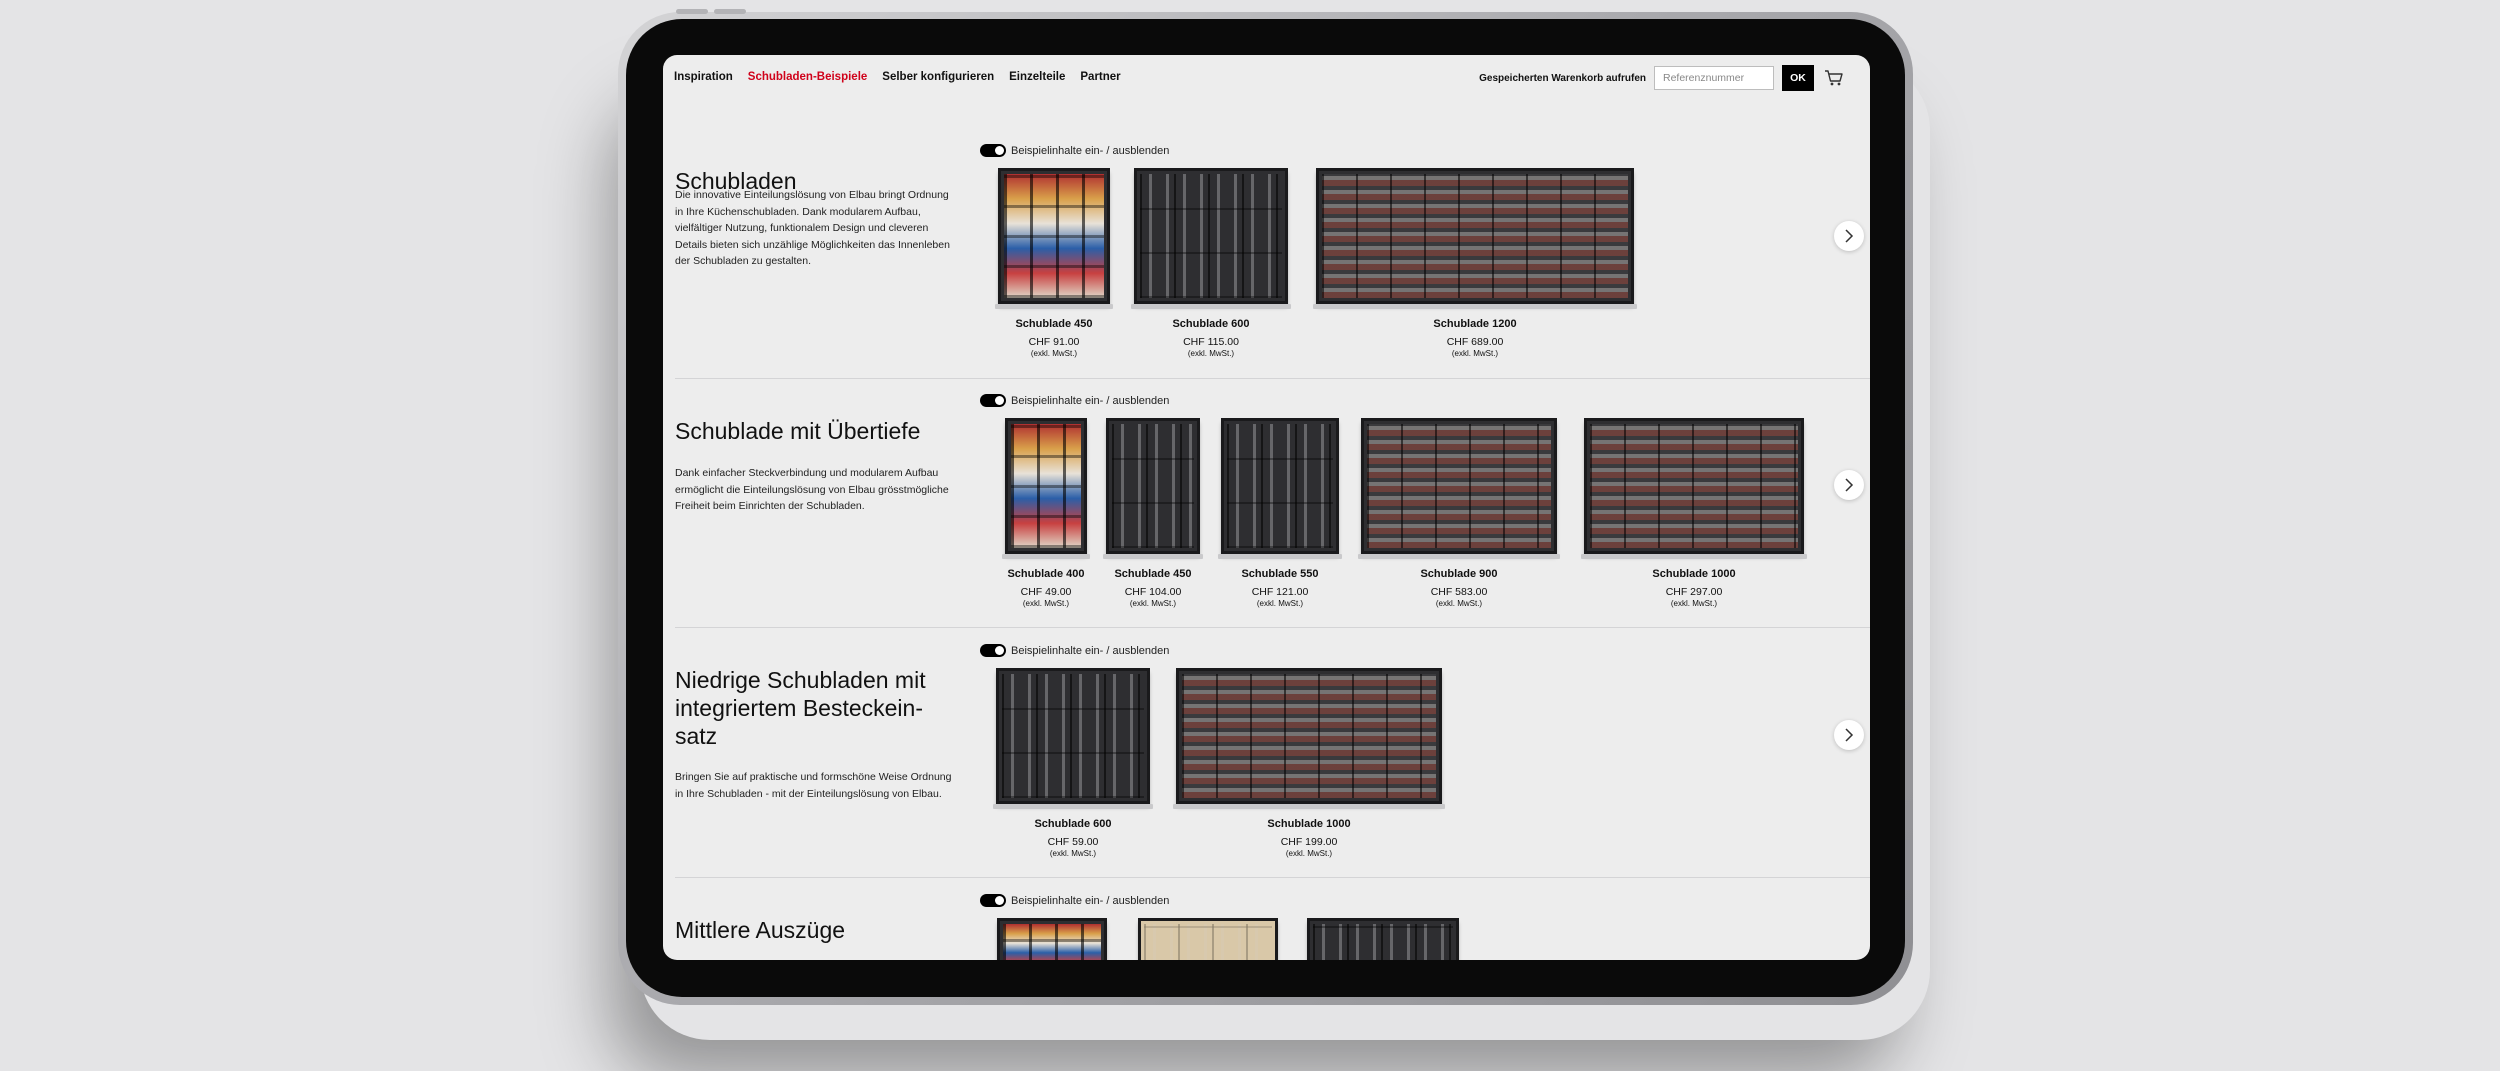 The width and height of the screenshot is (2500, 1071). I want to click on product-card: Schublade 450 CHF 104.00 (exkl. MwSt.), so click(1153, 513).